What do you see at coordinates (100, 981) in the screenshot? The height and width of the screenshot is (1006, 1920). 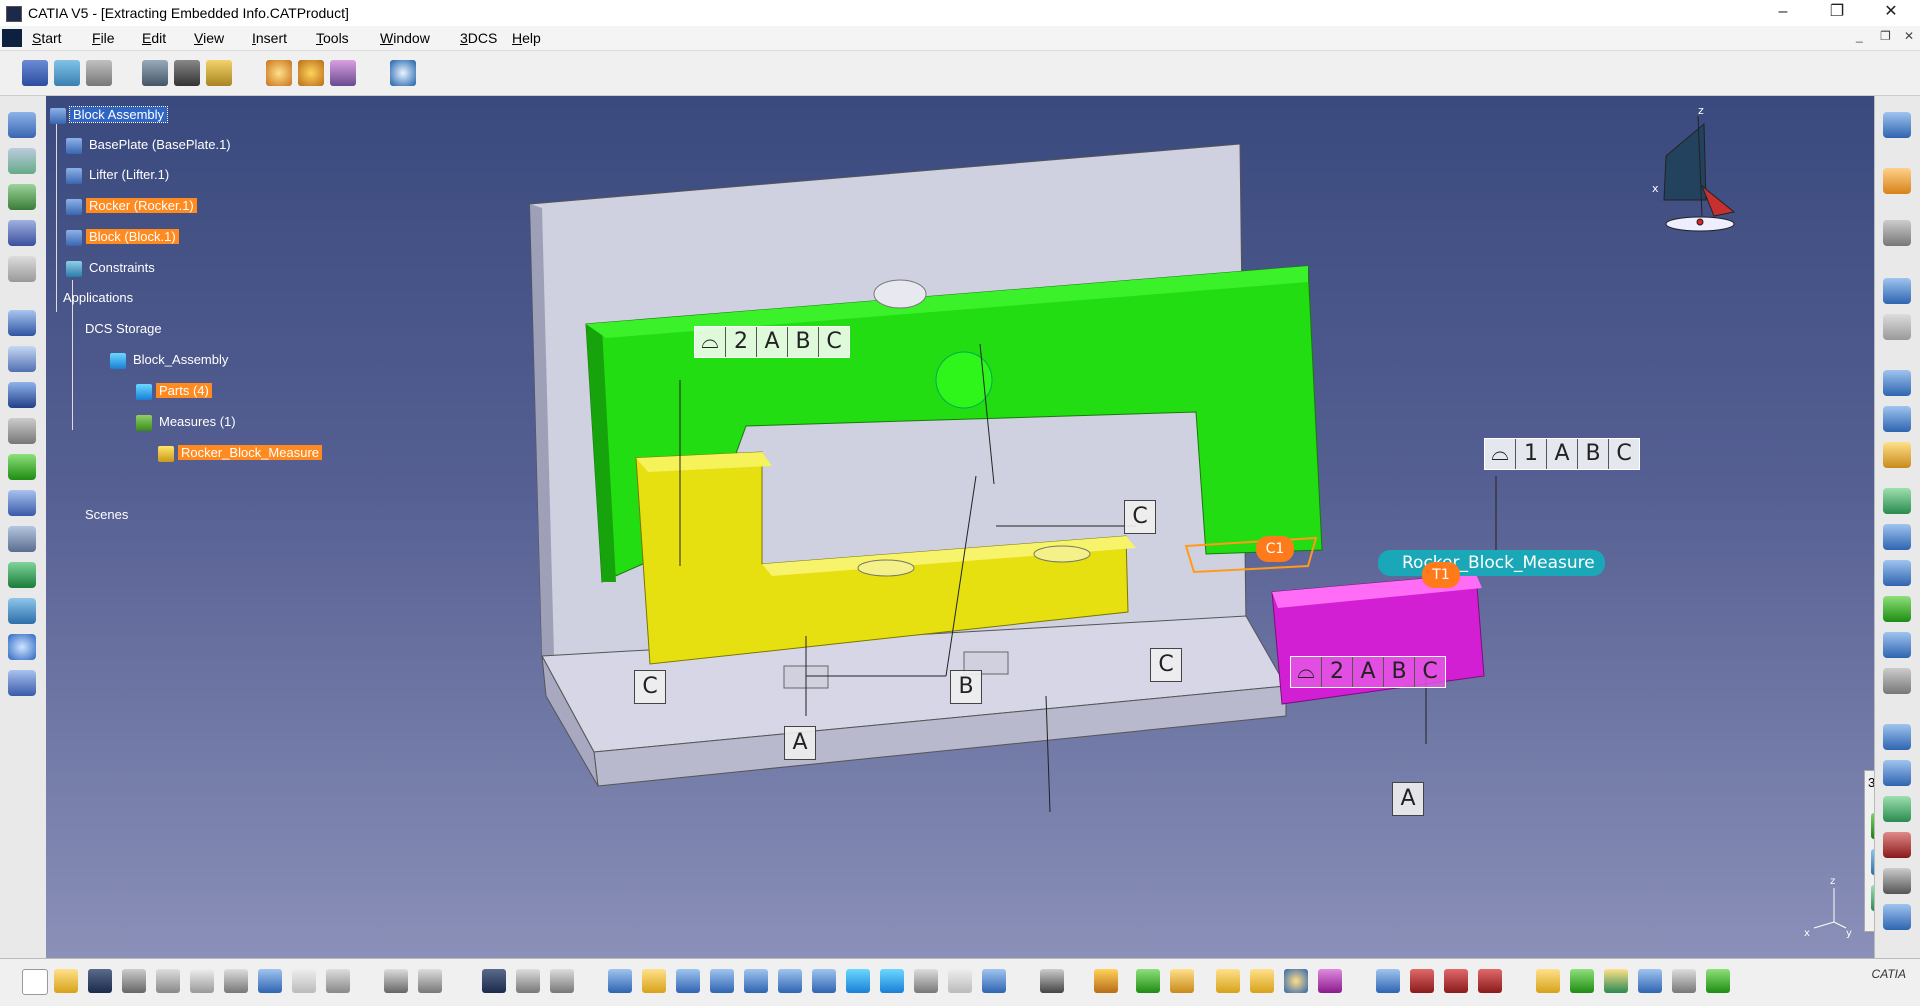 I see `save-icon` at bounding box center [100, 981].